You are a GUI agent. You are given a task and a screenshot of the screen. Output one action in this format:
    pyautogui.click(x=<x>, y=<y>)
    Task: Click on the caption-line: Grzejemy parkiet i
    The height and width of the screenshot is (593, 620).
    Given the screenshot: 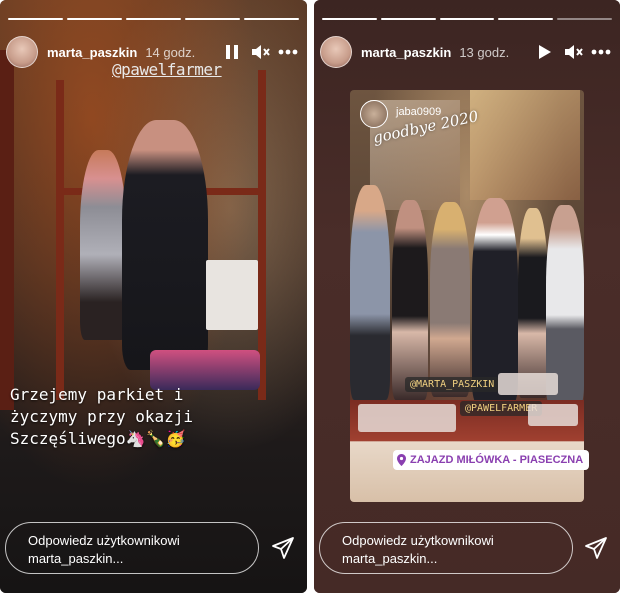 What is the action you would take?
    pyautogui.click(x=97, y=394)
    